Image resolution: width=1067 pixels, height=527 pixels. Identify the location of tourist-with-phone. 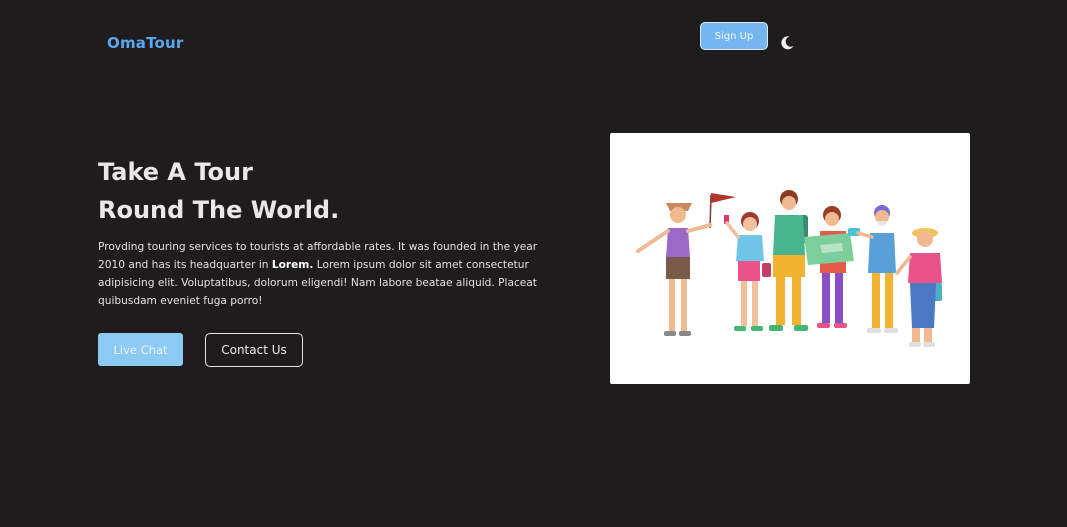
(747, 271).